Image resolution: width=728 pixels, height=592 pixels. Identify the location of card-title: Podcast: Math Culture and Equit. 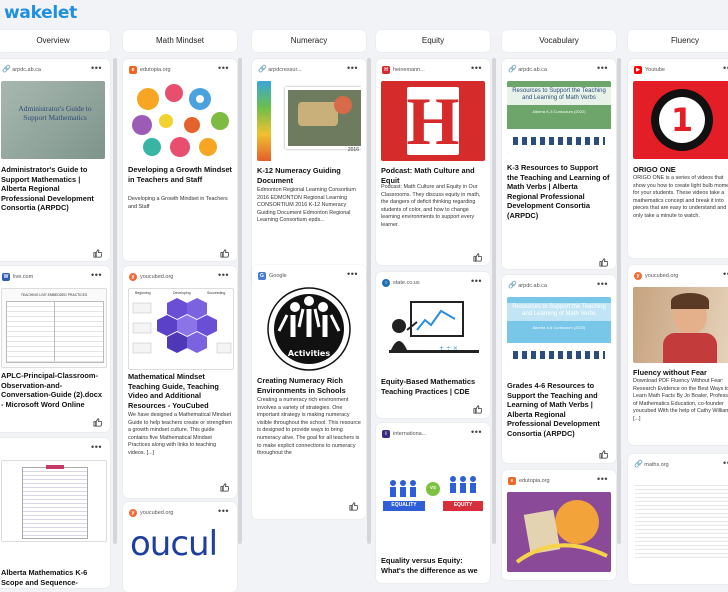
(428, 175).